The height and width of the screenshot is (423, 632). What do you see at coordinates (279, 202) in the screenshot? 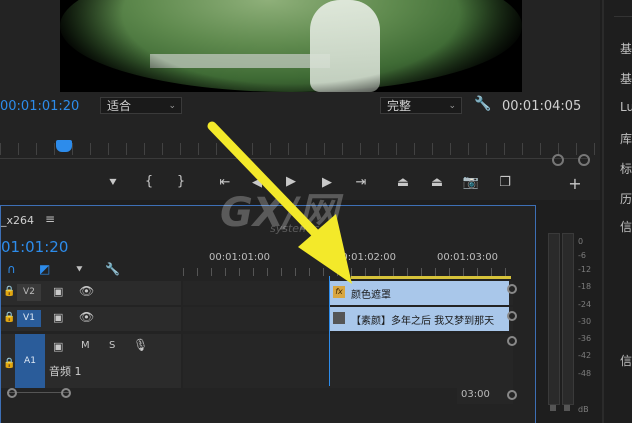
I see `annotation-arrow-icon` at bounding box center [279, 202].